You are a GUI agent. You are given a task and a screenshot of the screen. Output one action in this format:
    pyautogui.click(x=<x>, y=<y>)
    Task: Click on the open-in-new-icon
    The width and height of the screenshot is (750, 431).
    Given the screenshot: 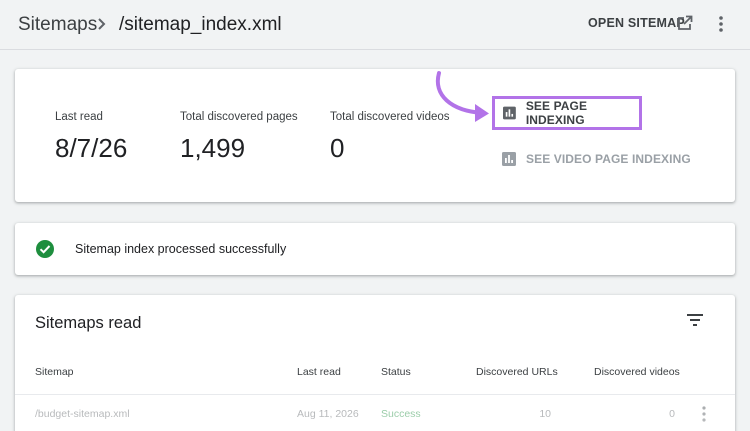 What is the action you would take?
    pyautogui.click(x=685, y=23)
    